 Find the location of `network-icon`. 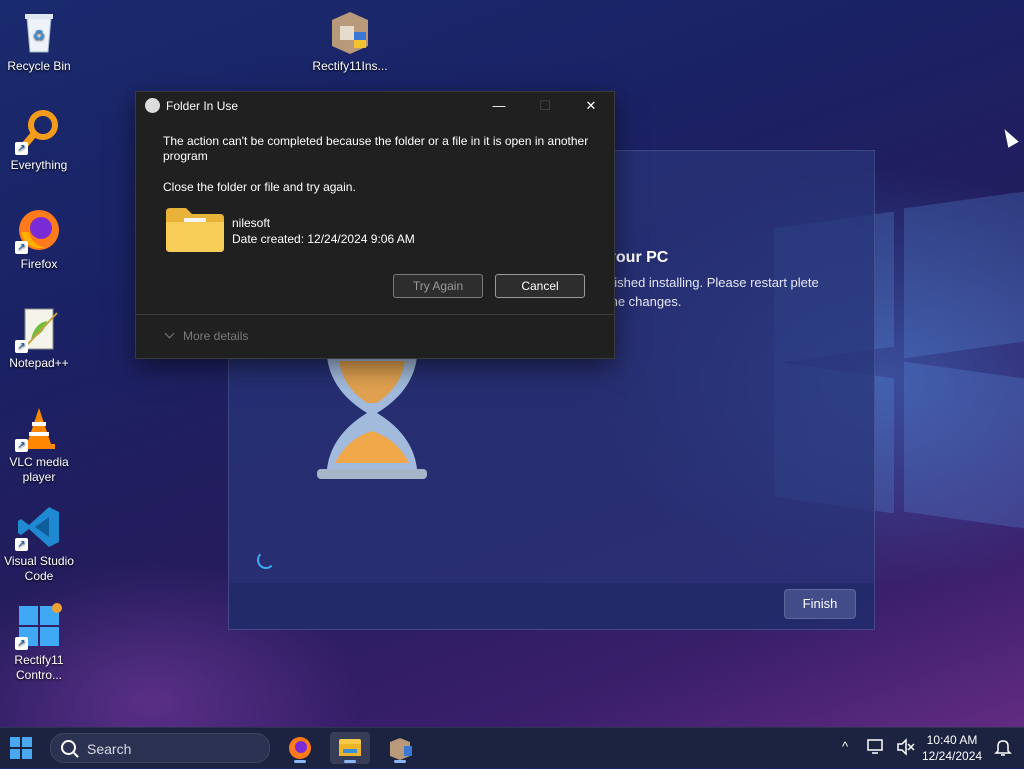

network-icon is located at coordinates (876, 748).